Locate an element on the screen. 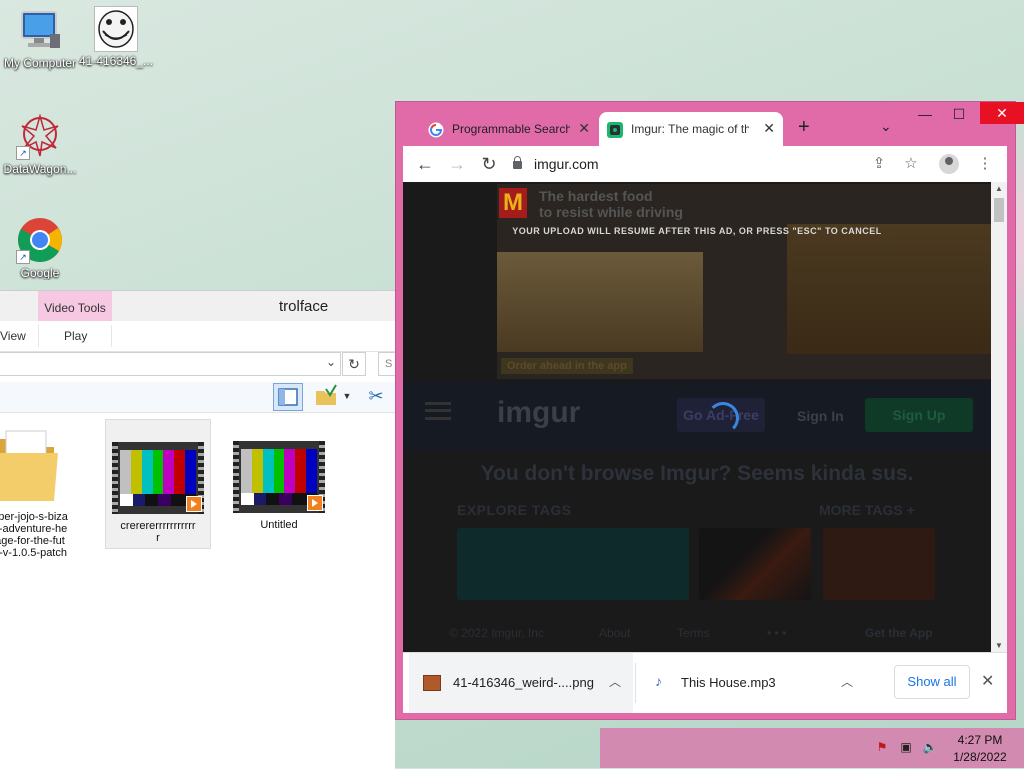 The image size is (1024, 769). color-bars-bottom is located at coordinates (279, 499).